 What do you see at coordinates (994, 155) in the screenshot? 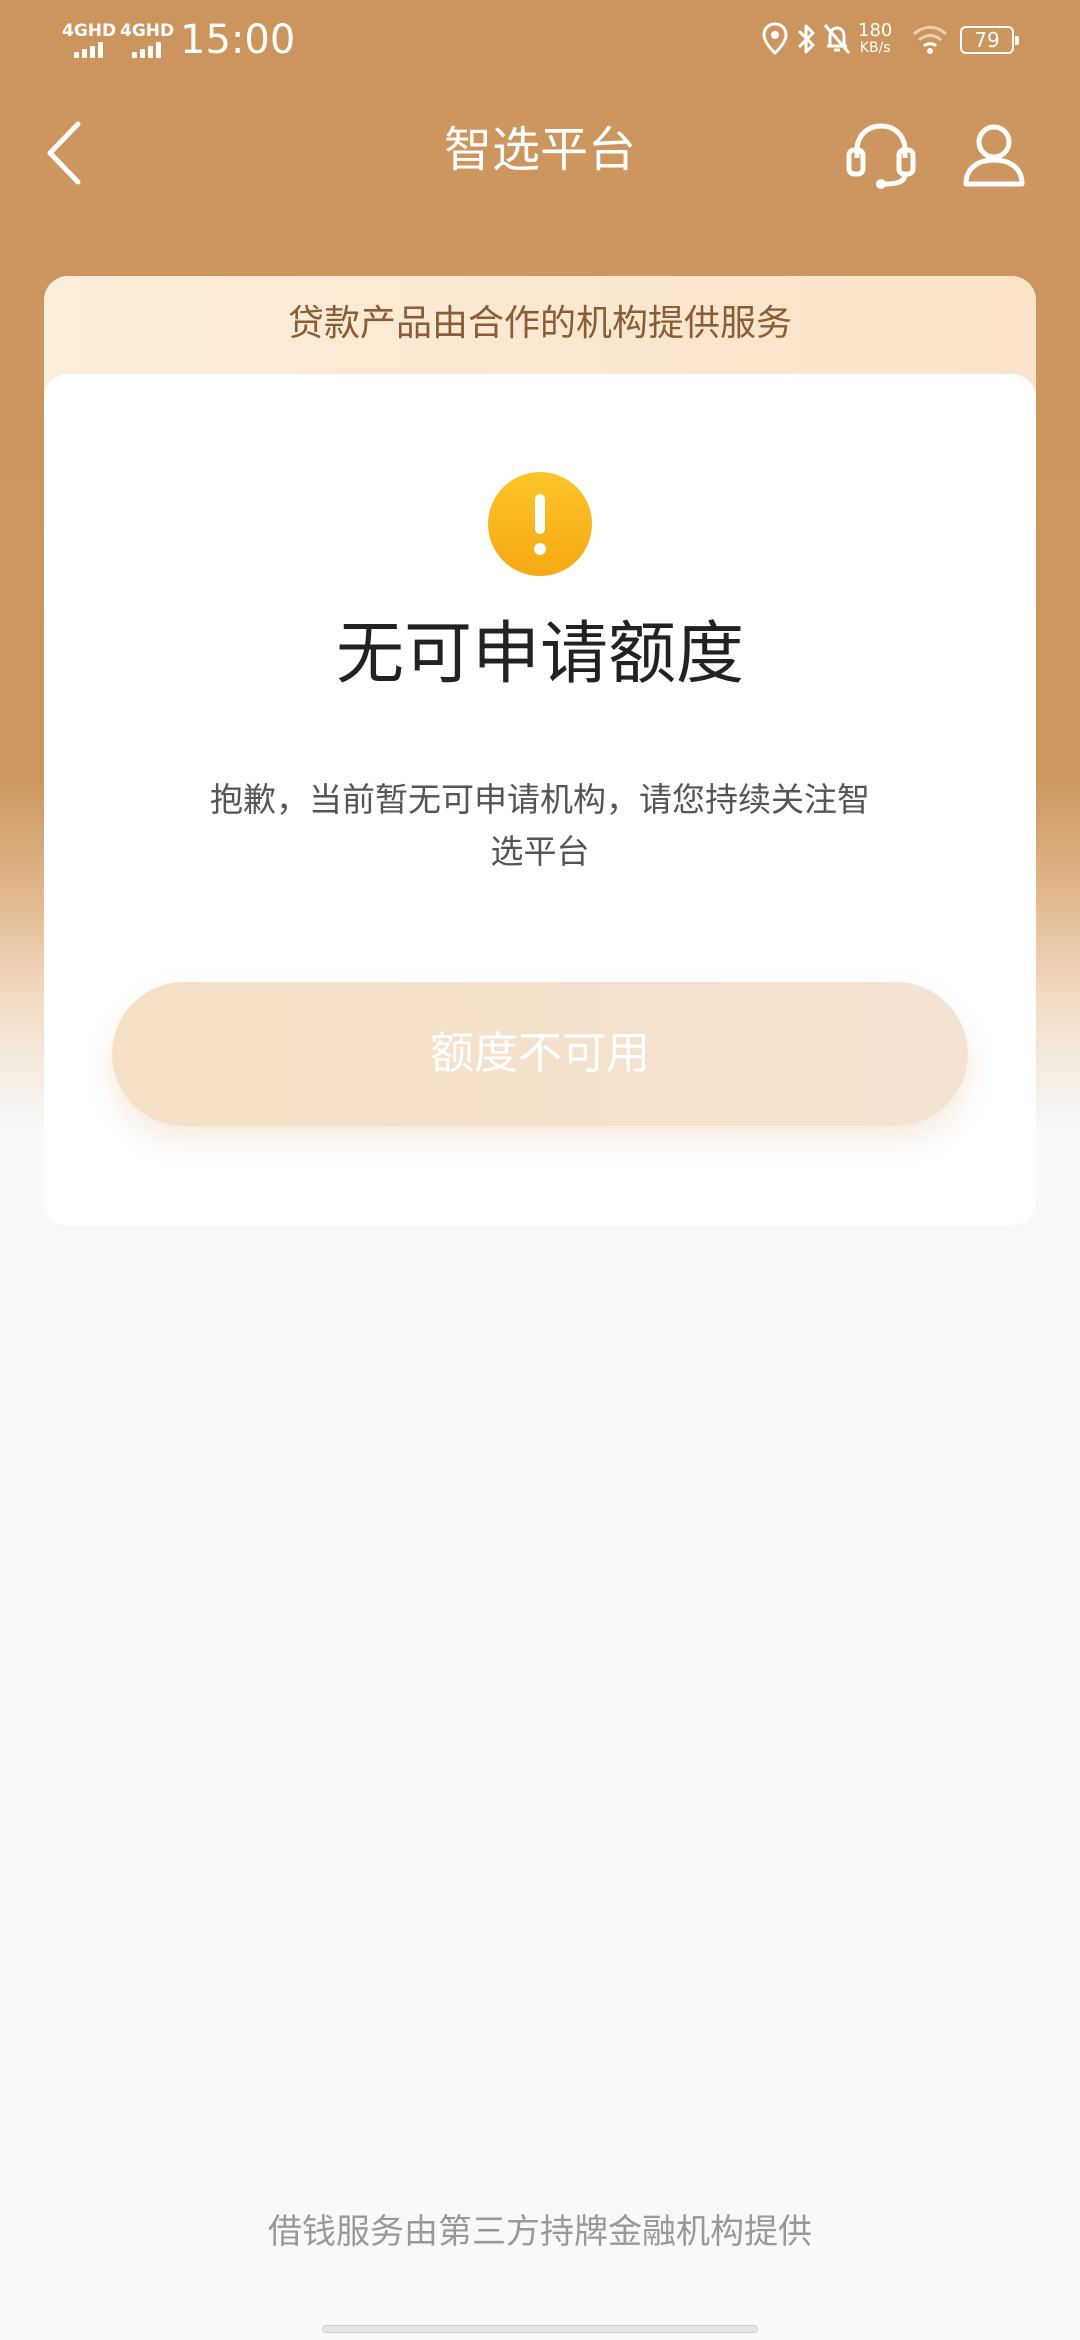
I see `user-icon` at bounding box center [994, 155].